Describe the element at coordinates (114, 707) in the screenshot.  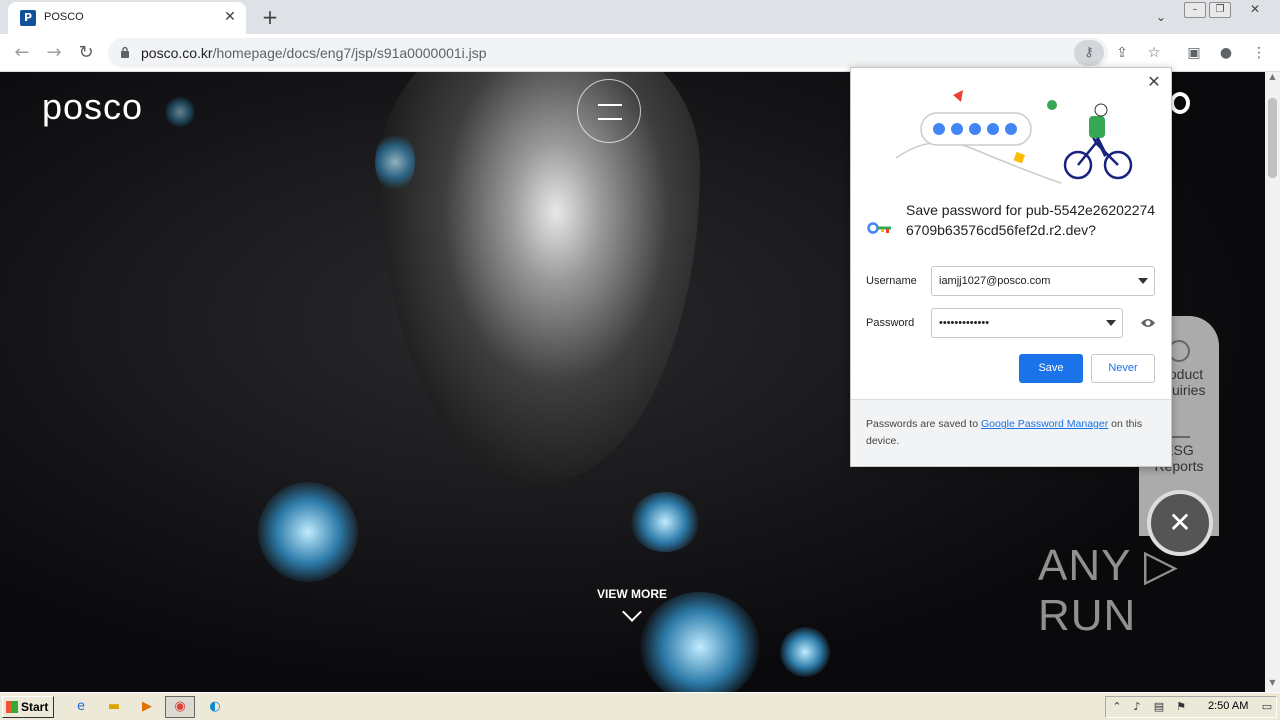
I see `folder-icon: ▬` at that location.